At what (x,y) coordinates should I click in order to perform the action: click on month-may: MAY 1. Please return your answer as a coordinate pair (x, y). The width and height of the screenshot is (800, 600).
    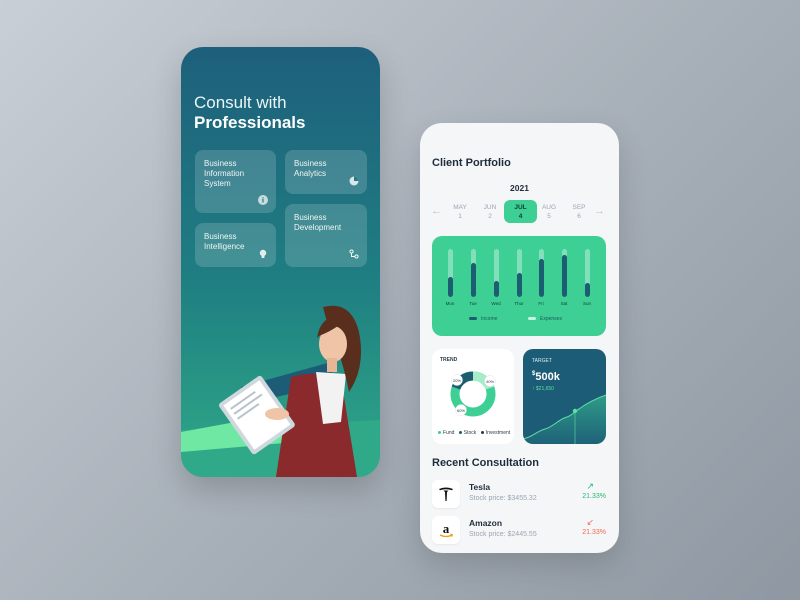
    Looking at the image, I should click on (460, 211).